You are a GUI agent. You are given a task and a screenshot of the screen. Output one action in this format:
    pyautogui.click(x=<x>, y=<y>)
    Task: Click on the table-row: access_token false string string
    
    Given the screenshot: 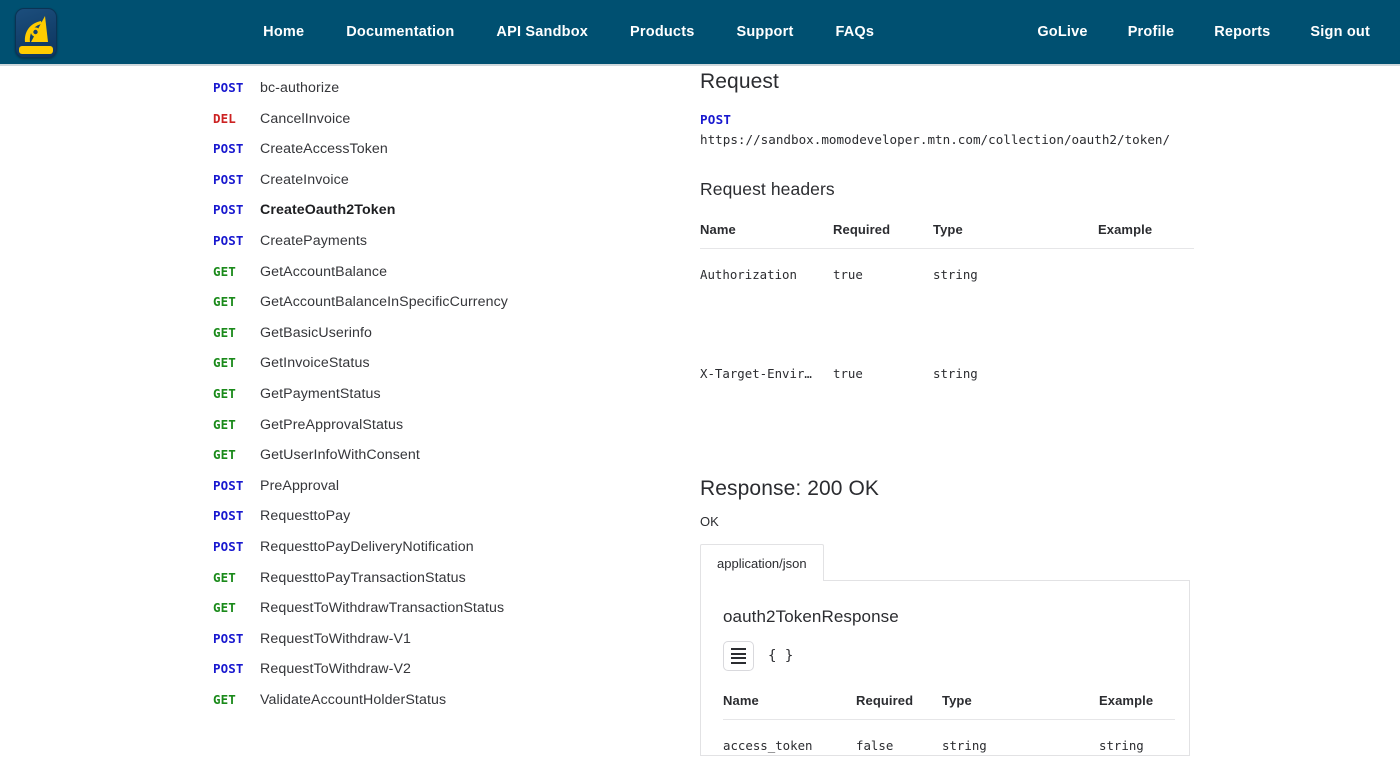 What is the action you would take?
    pyautogui.click(x=949, y=736)
    